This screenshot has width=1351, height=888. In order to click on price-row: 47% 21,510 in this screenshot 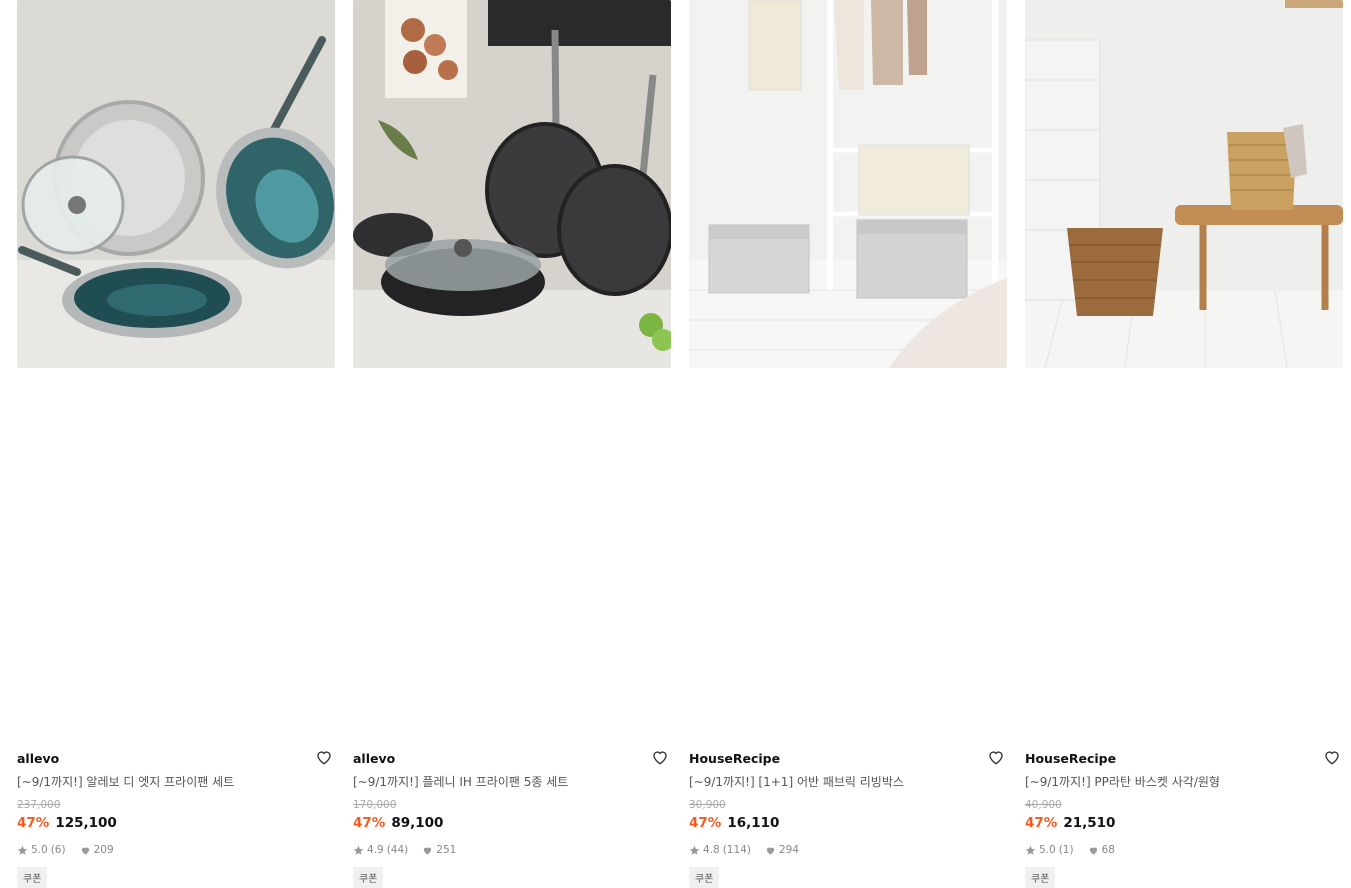, I will do `click(1070, 823)`.